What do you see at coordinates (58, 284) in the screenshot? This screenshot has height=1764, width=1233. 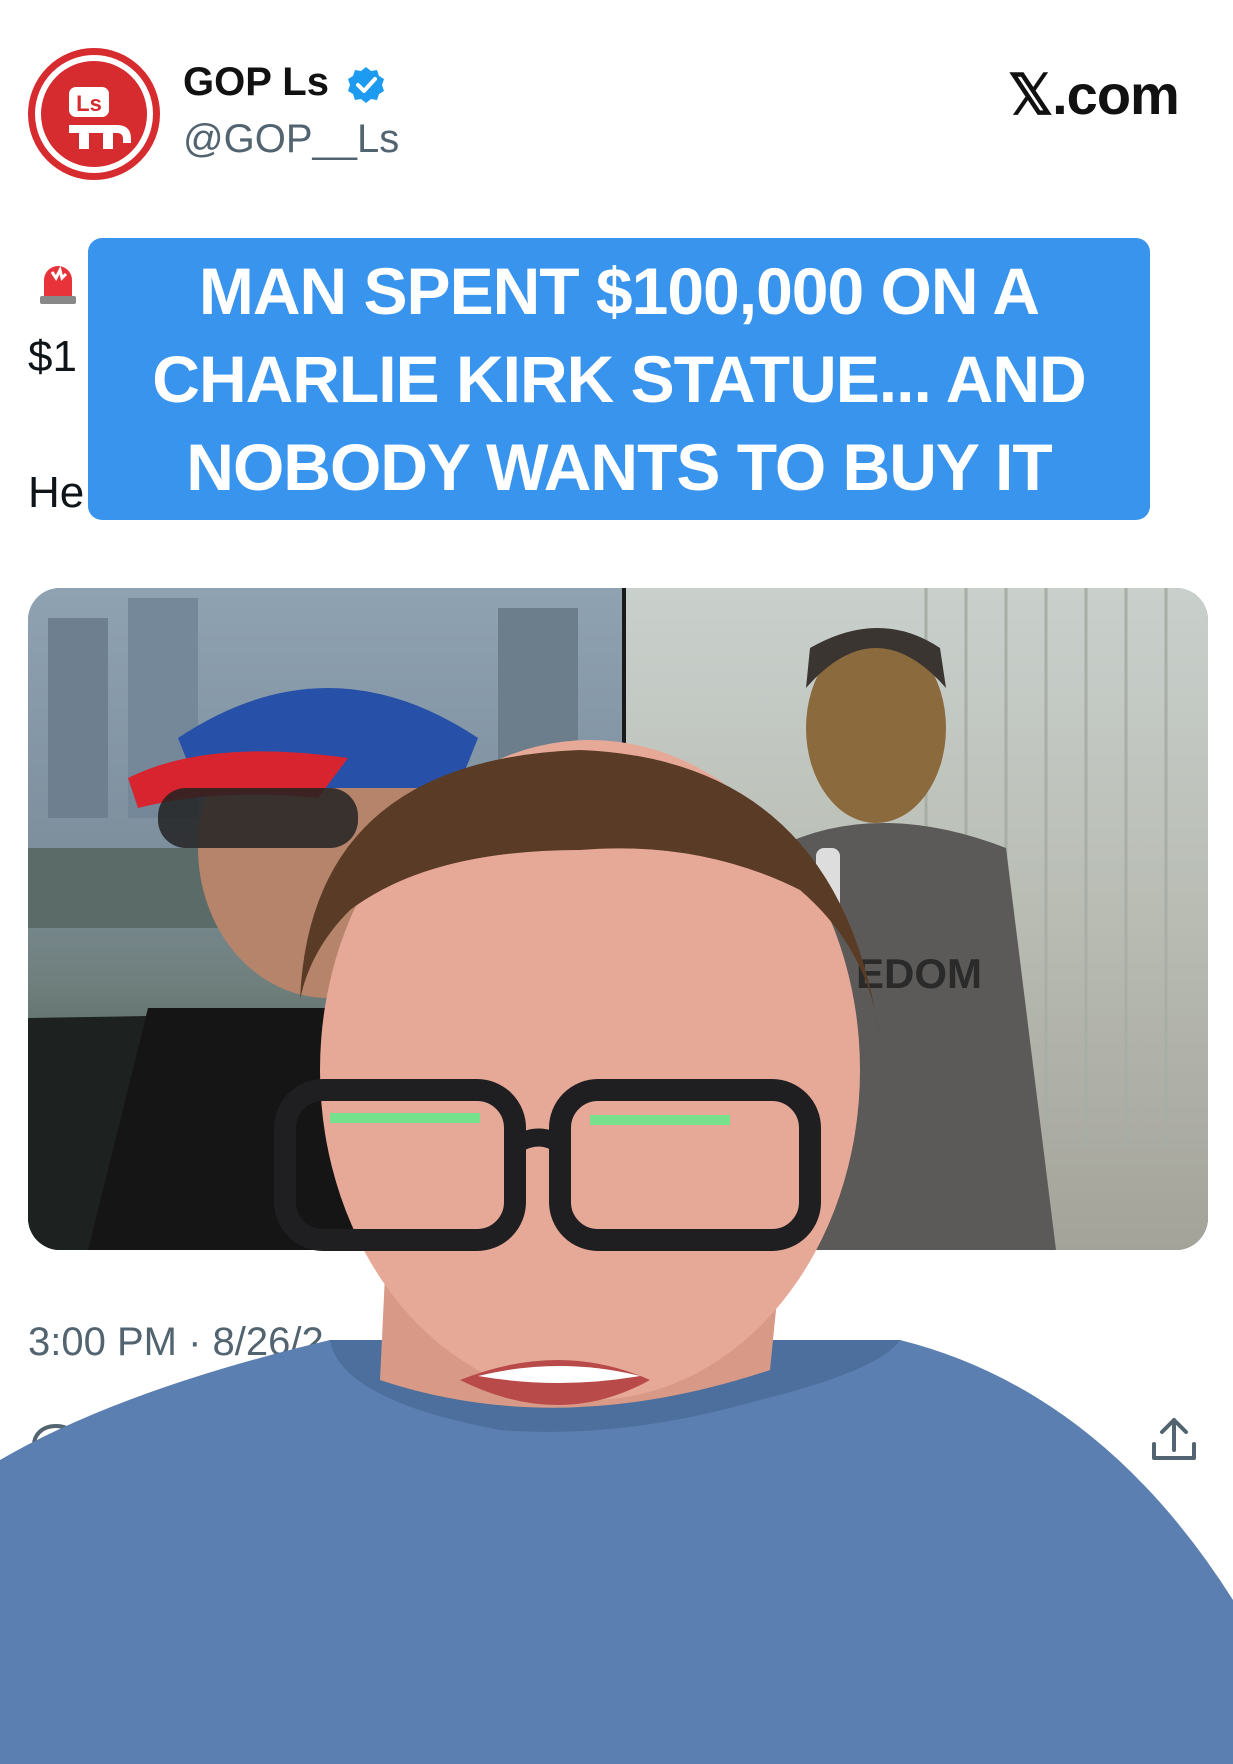 I see `siren-emoji-icon` at bounding box center [58, 284].